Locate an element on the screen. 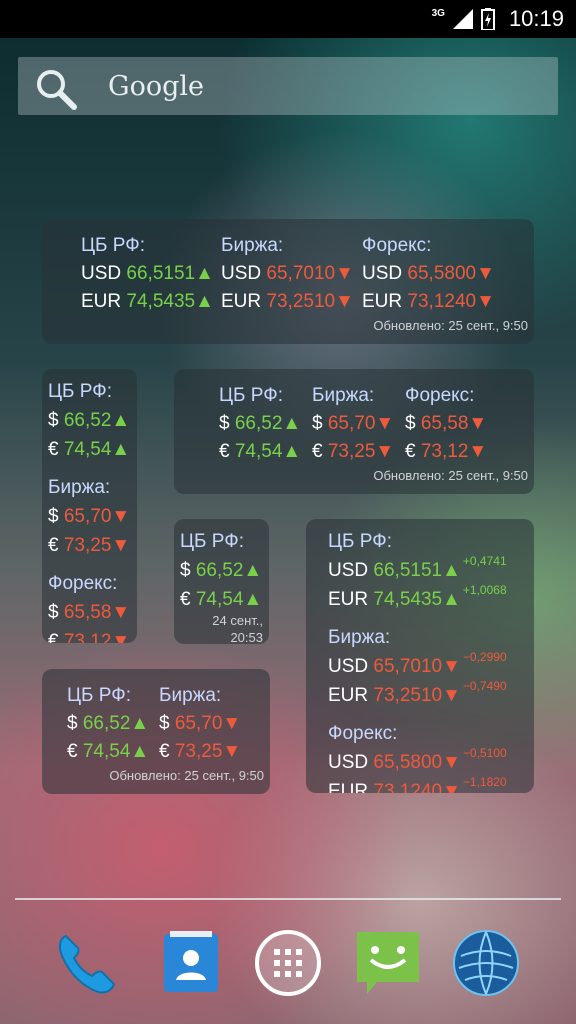  exchange-usd-change: −0,2990 is located at coordinates (484, 657).